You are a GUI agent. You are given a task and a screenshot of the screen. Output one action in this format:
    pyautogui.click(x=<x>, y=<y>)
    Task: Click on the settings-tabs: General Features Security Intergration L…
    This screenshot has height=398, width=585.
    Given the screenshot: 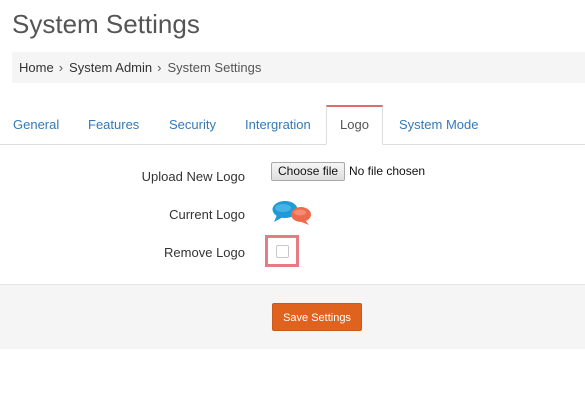 What is the action you would take?
    pyautogui.click(x=292, y=125)
    